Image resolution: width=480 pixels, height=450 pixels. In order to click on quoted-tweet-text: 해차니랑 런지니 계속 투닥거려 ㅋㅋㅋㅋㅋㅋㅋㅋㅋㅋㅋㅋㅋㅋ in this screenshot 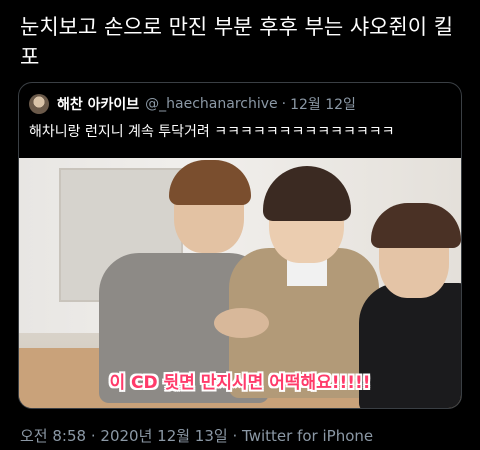, I will do `click(212, 132)`.